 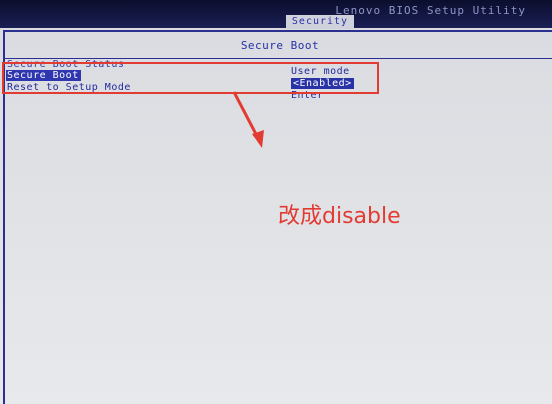 I want to click on annotation-note: 改成disable, so click(x=339, y=216).